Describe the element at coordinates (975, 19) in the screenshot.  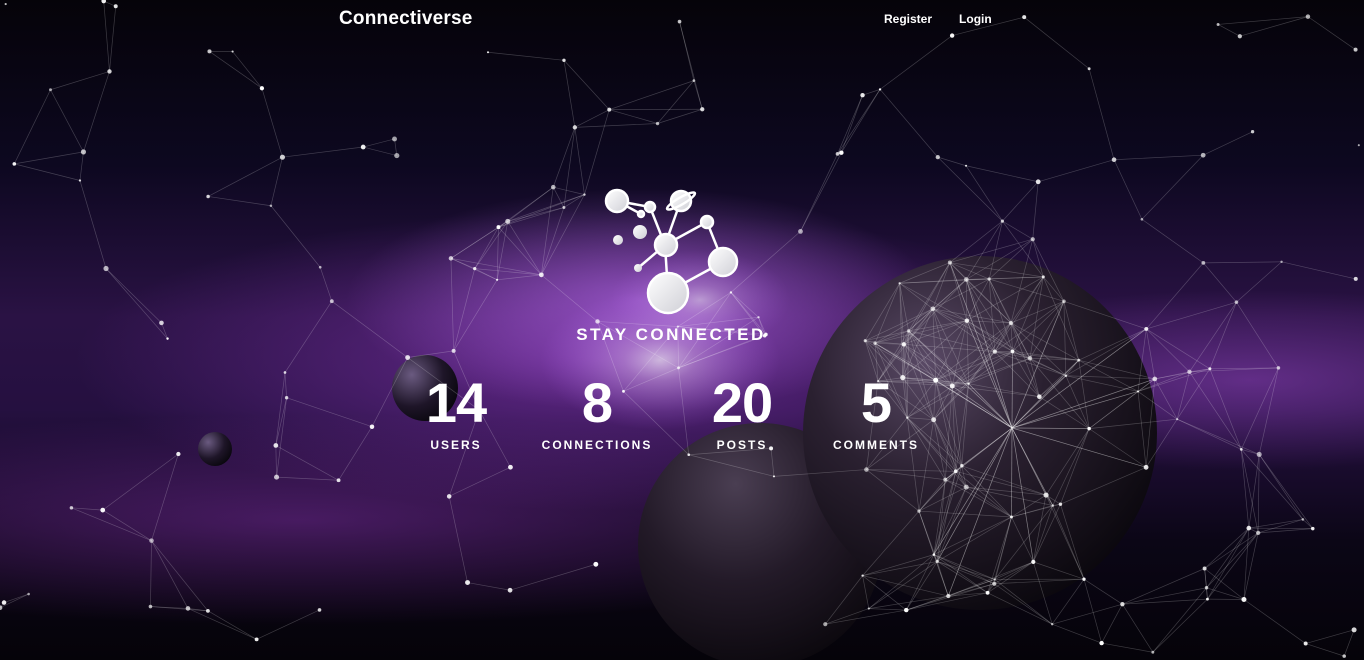
I see `login-link: Login` at that location.